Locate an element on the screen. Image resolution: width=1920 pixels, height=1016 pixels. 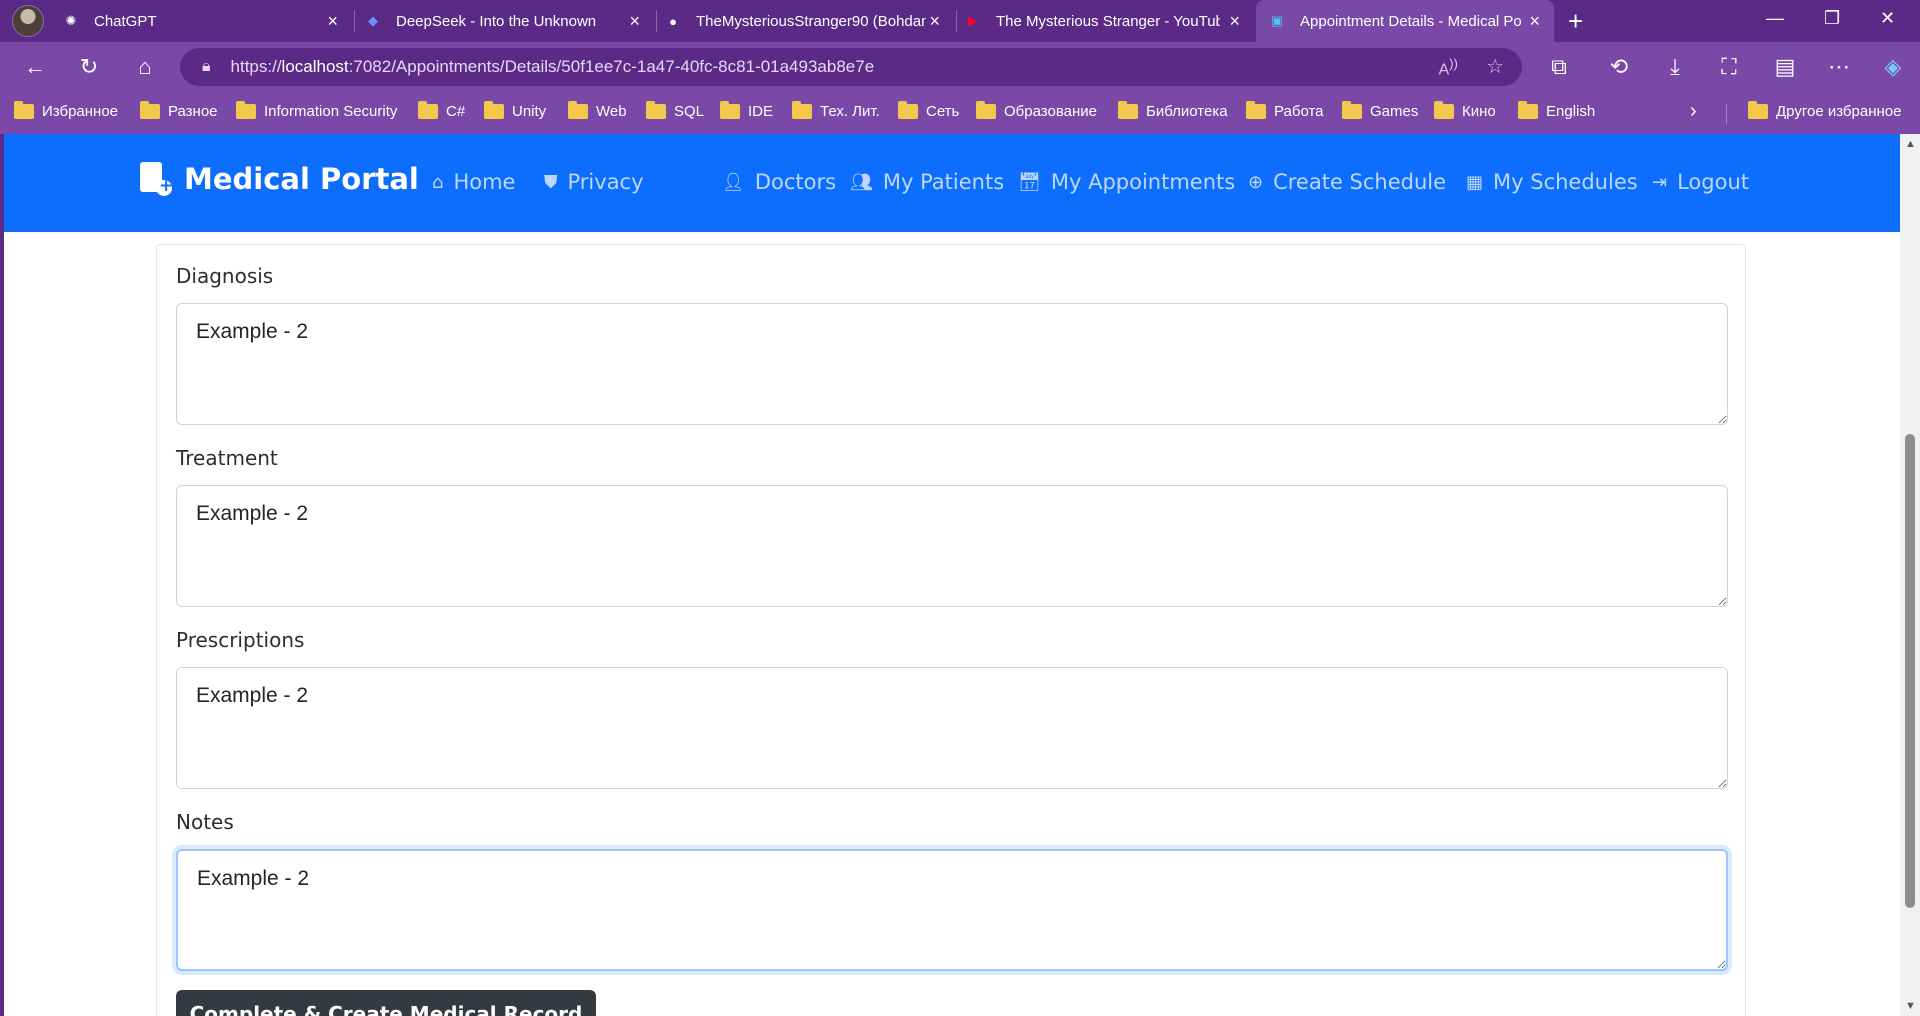
bookmark-folder: Тех. Лит. is located at coordinates (836, 110).